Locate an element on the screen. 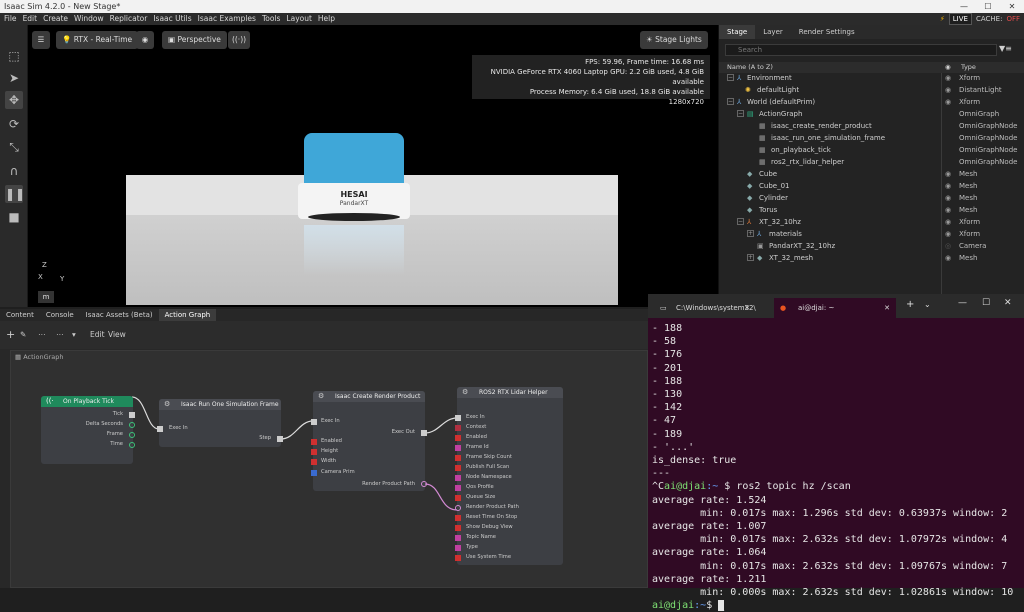 The image size is (1024, 612). settings-sliders-icon: ☰ is located at coordinates (41, 40).